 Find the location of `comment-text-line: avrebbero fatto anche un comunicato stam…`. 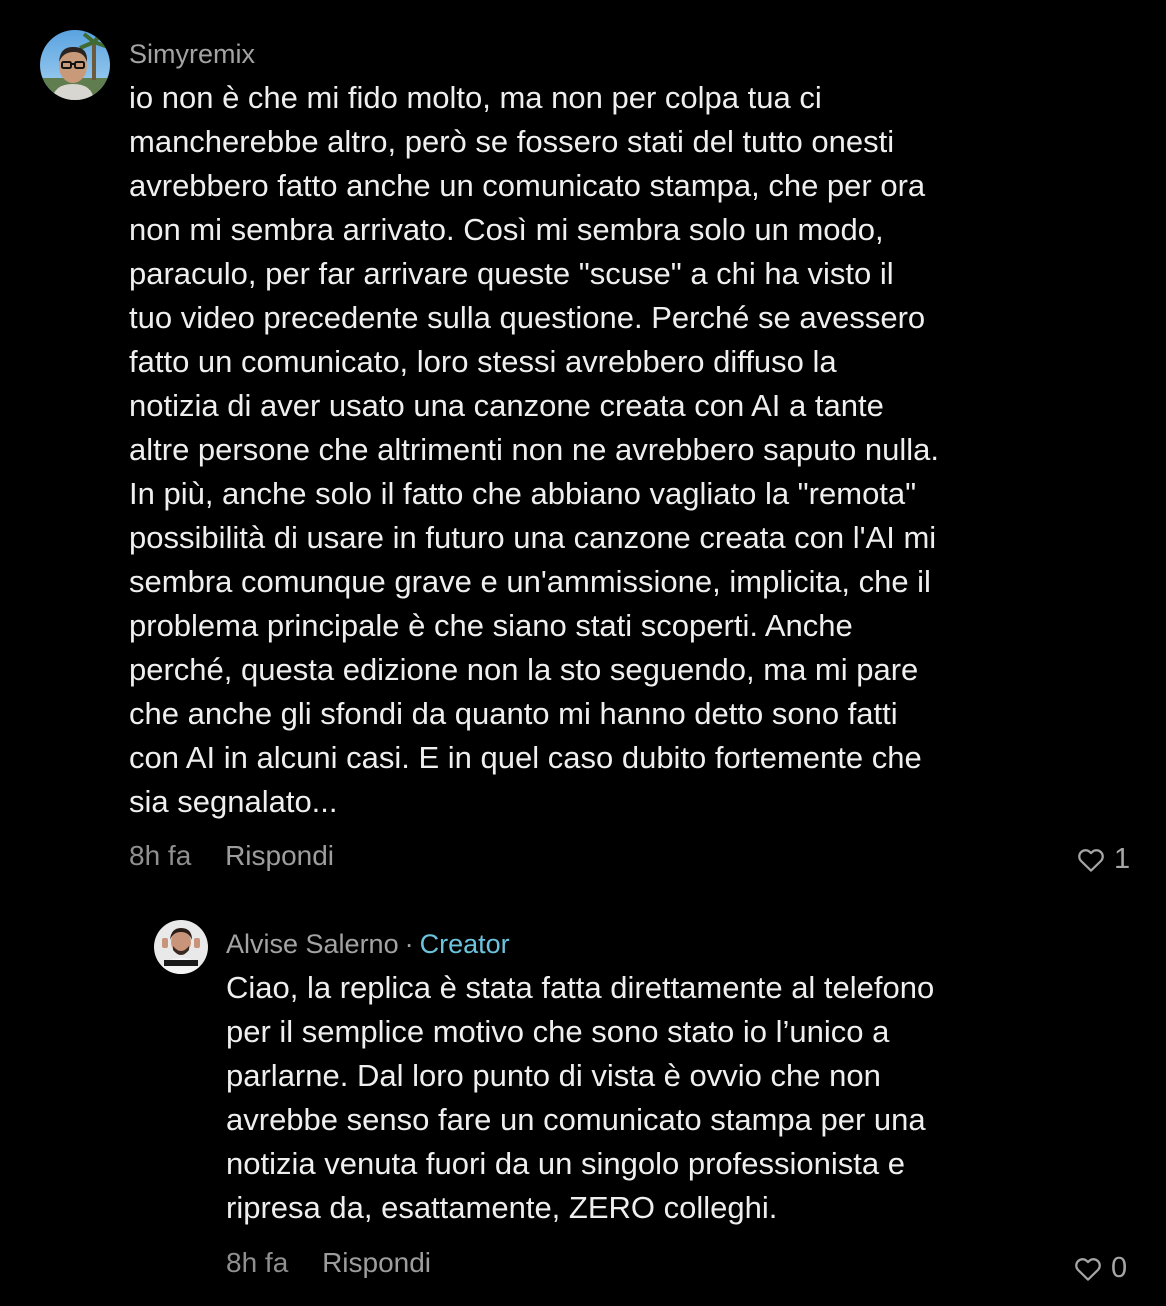

comment-text-line: avrebbero fatto anche un comunicato stam… is located at coordinates (527, 185).